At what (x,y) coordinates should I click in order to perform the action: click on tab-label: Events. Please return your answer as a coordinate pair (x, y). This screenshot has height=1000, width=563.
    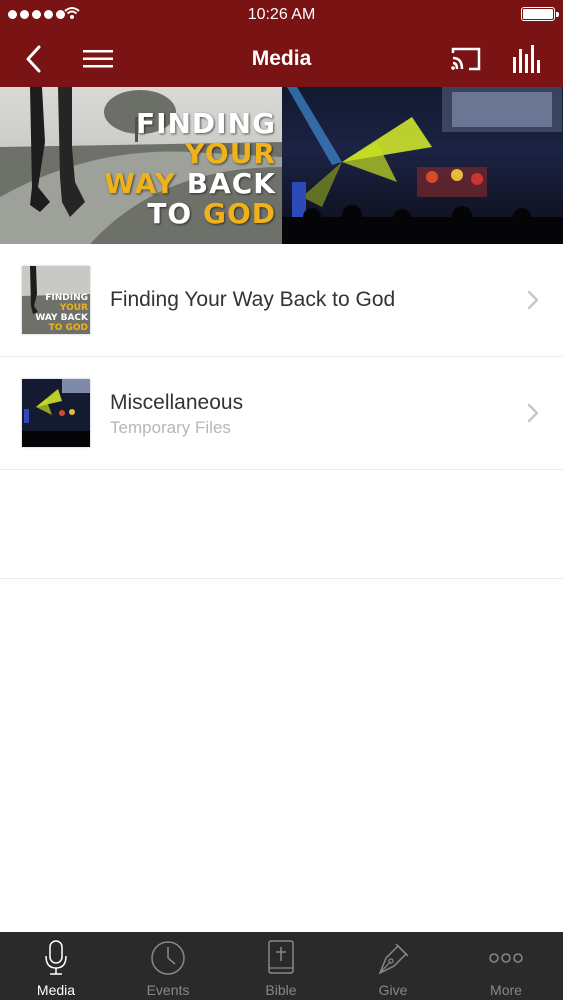
    Looking at the image, I should click on (168, 990).